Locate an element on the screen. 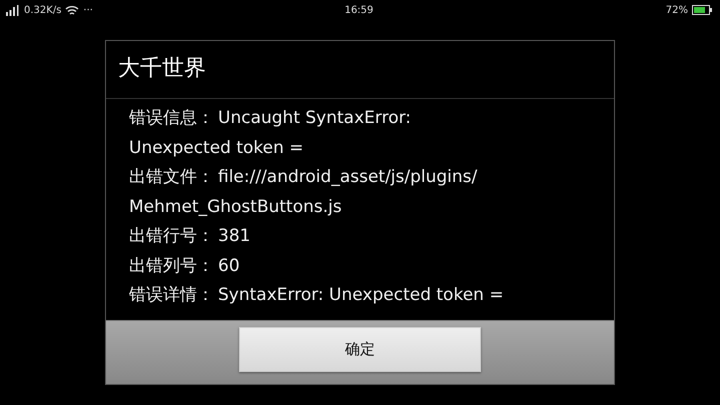 The height and width of the screenshot is (405, 720). more-indicator: ··· is located at coordinates (88, 10).